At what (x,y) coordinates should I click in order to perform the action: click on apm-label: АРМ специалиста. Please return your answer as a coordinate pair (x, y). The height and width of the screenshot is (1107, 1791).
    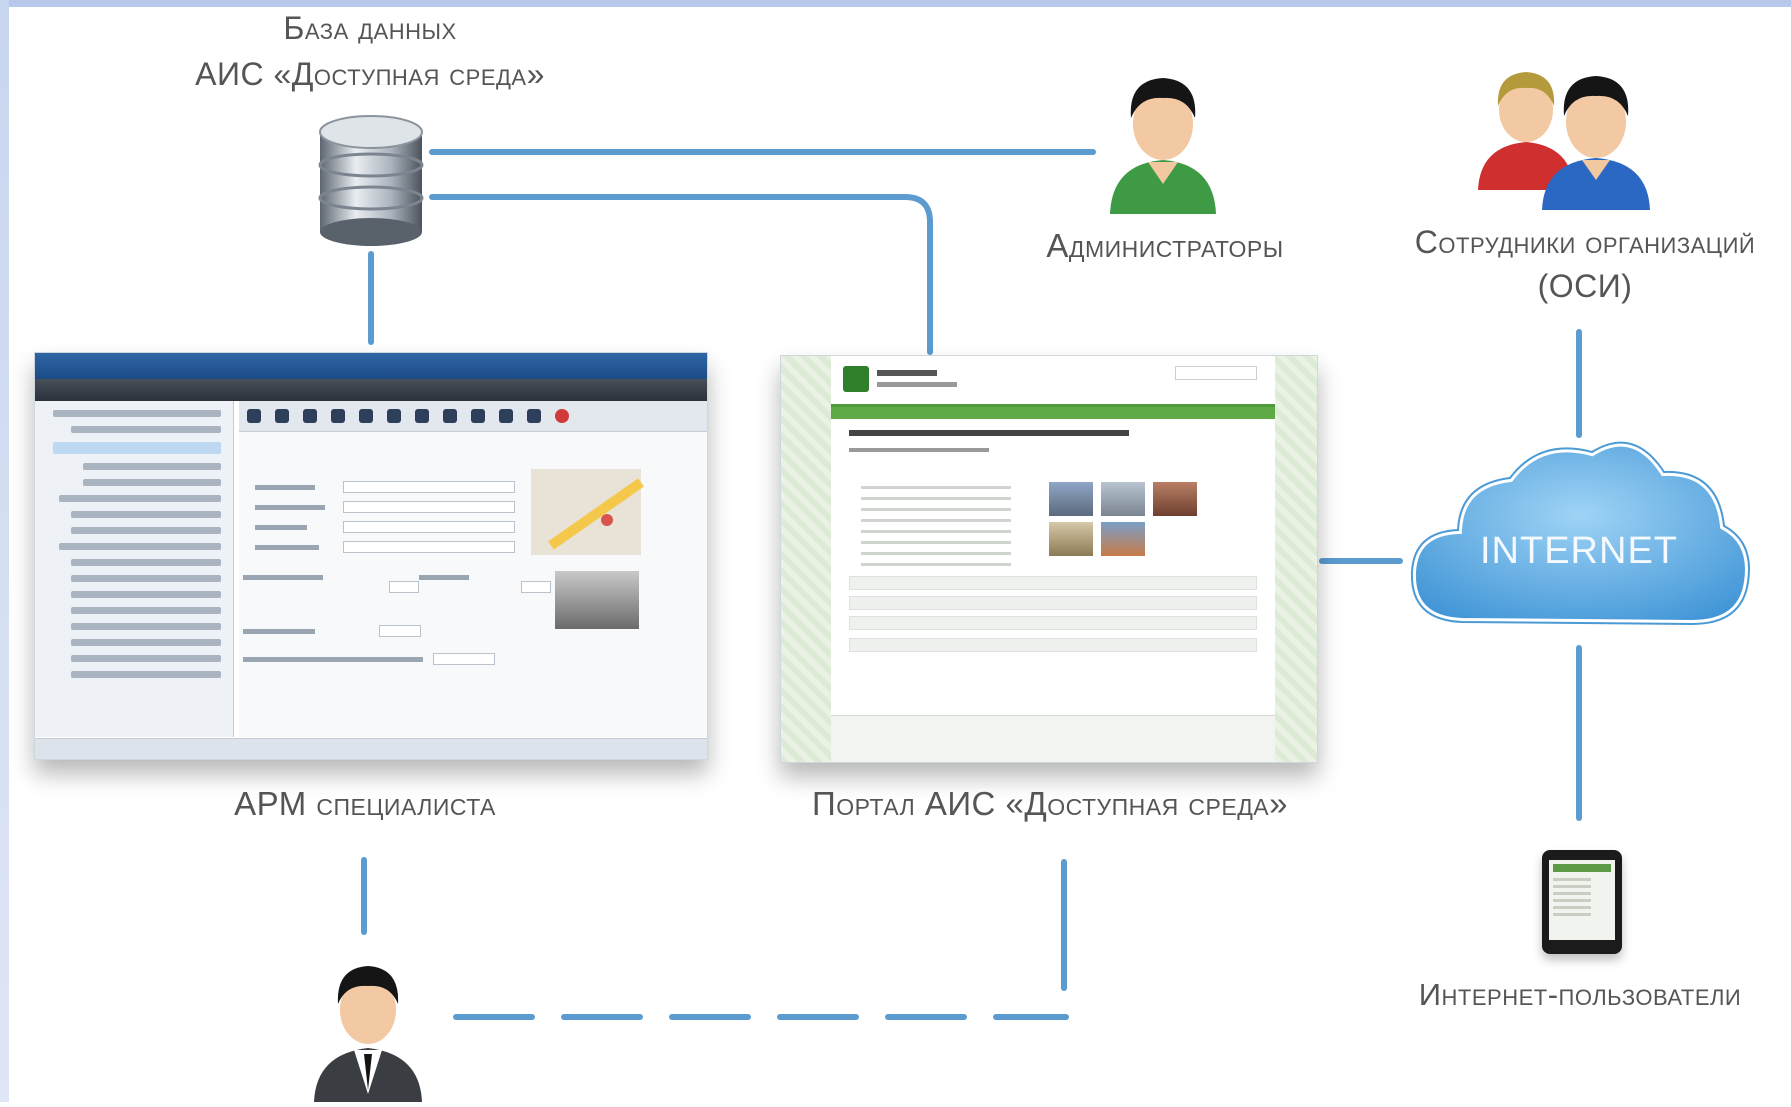
    Looking at the image, I should click on (365, 803).